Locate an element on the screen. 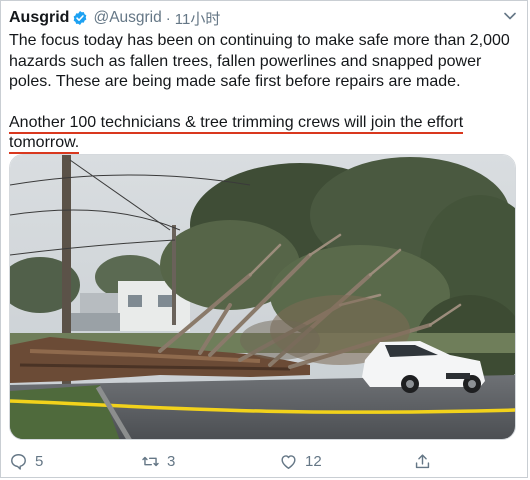 This screenshot has height=480, width=530. author-name: Ausgrid is located at coordinates (39, 18).